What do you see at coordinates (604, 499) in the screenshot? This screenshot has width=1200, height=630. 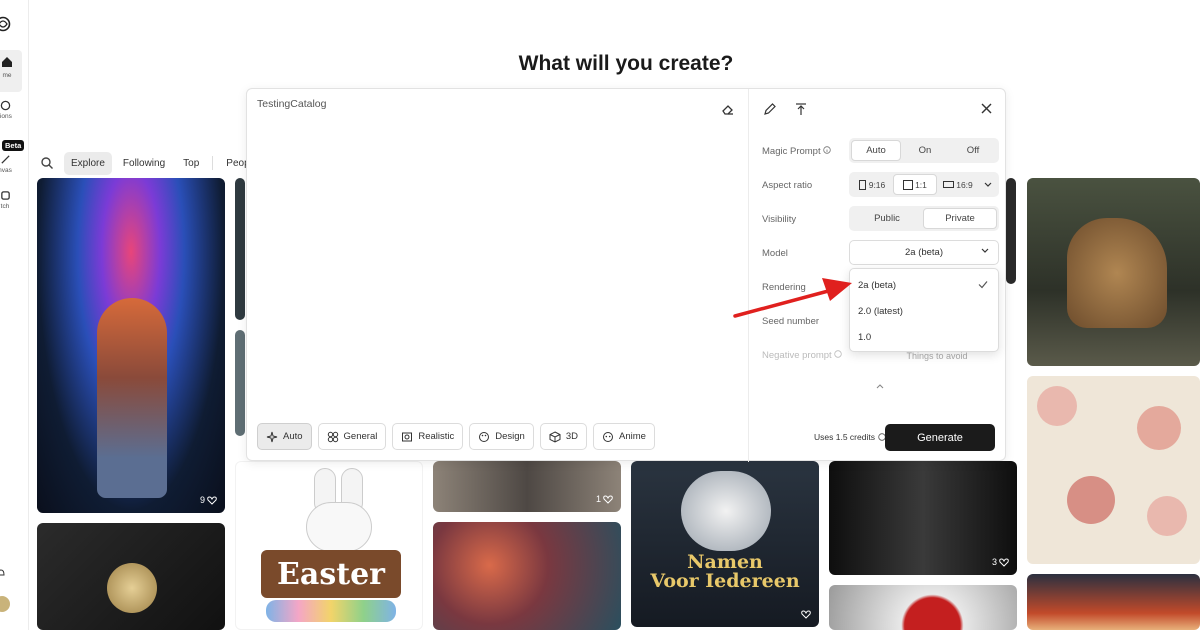 I see `like-count: 1` at bounding box center [604, 499].